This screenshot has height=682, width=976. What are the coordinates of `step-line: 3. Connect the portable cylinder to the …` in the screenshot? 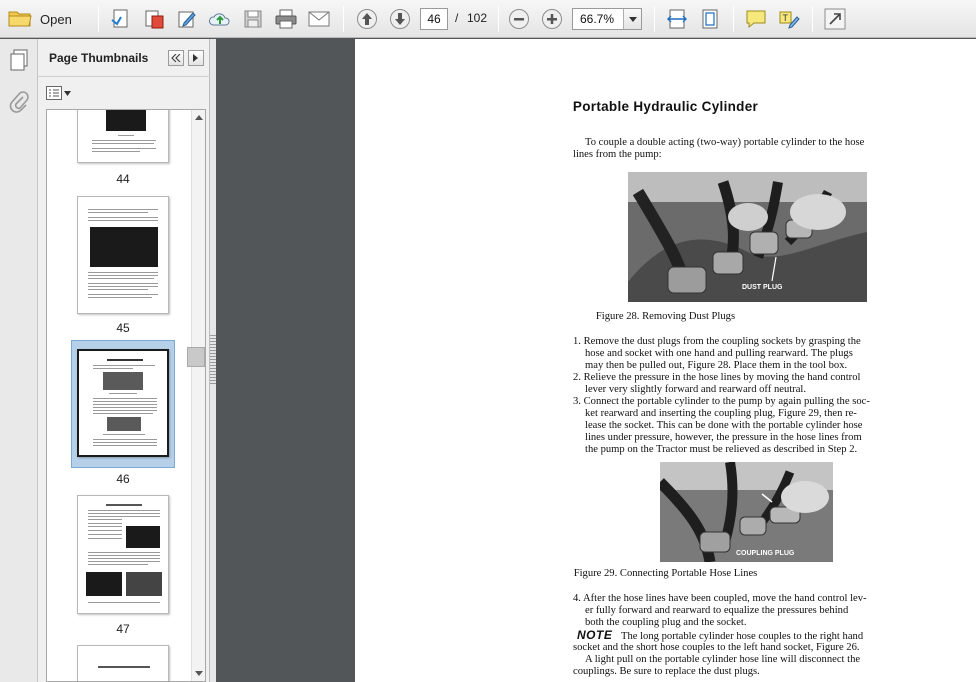 It's located at (721, 401).